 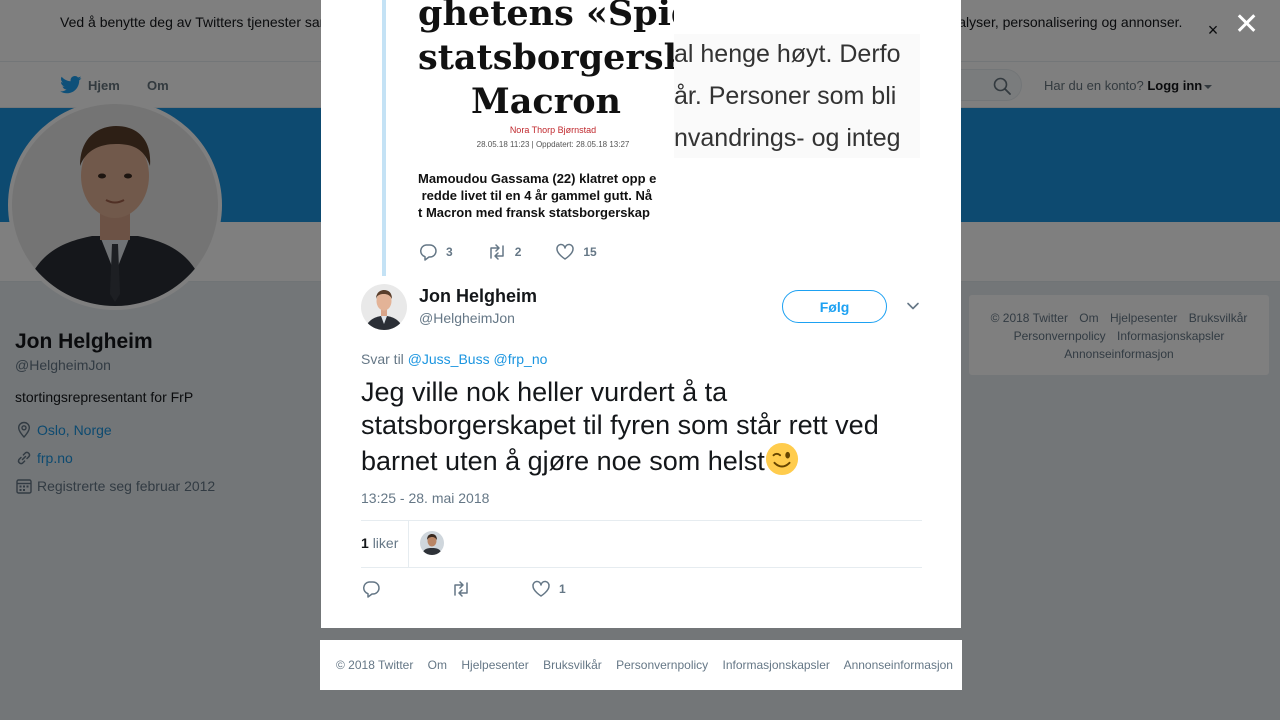 I want to click on reply-context: Svar til @Juss_Buss @frp_no, so click(x=454, y=359).